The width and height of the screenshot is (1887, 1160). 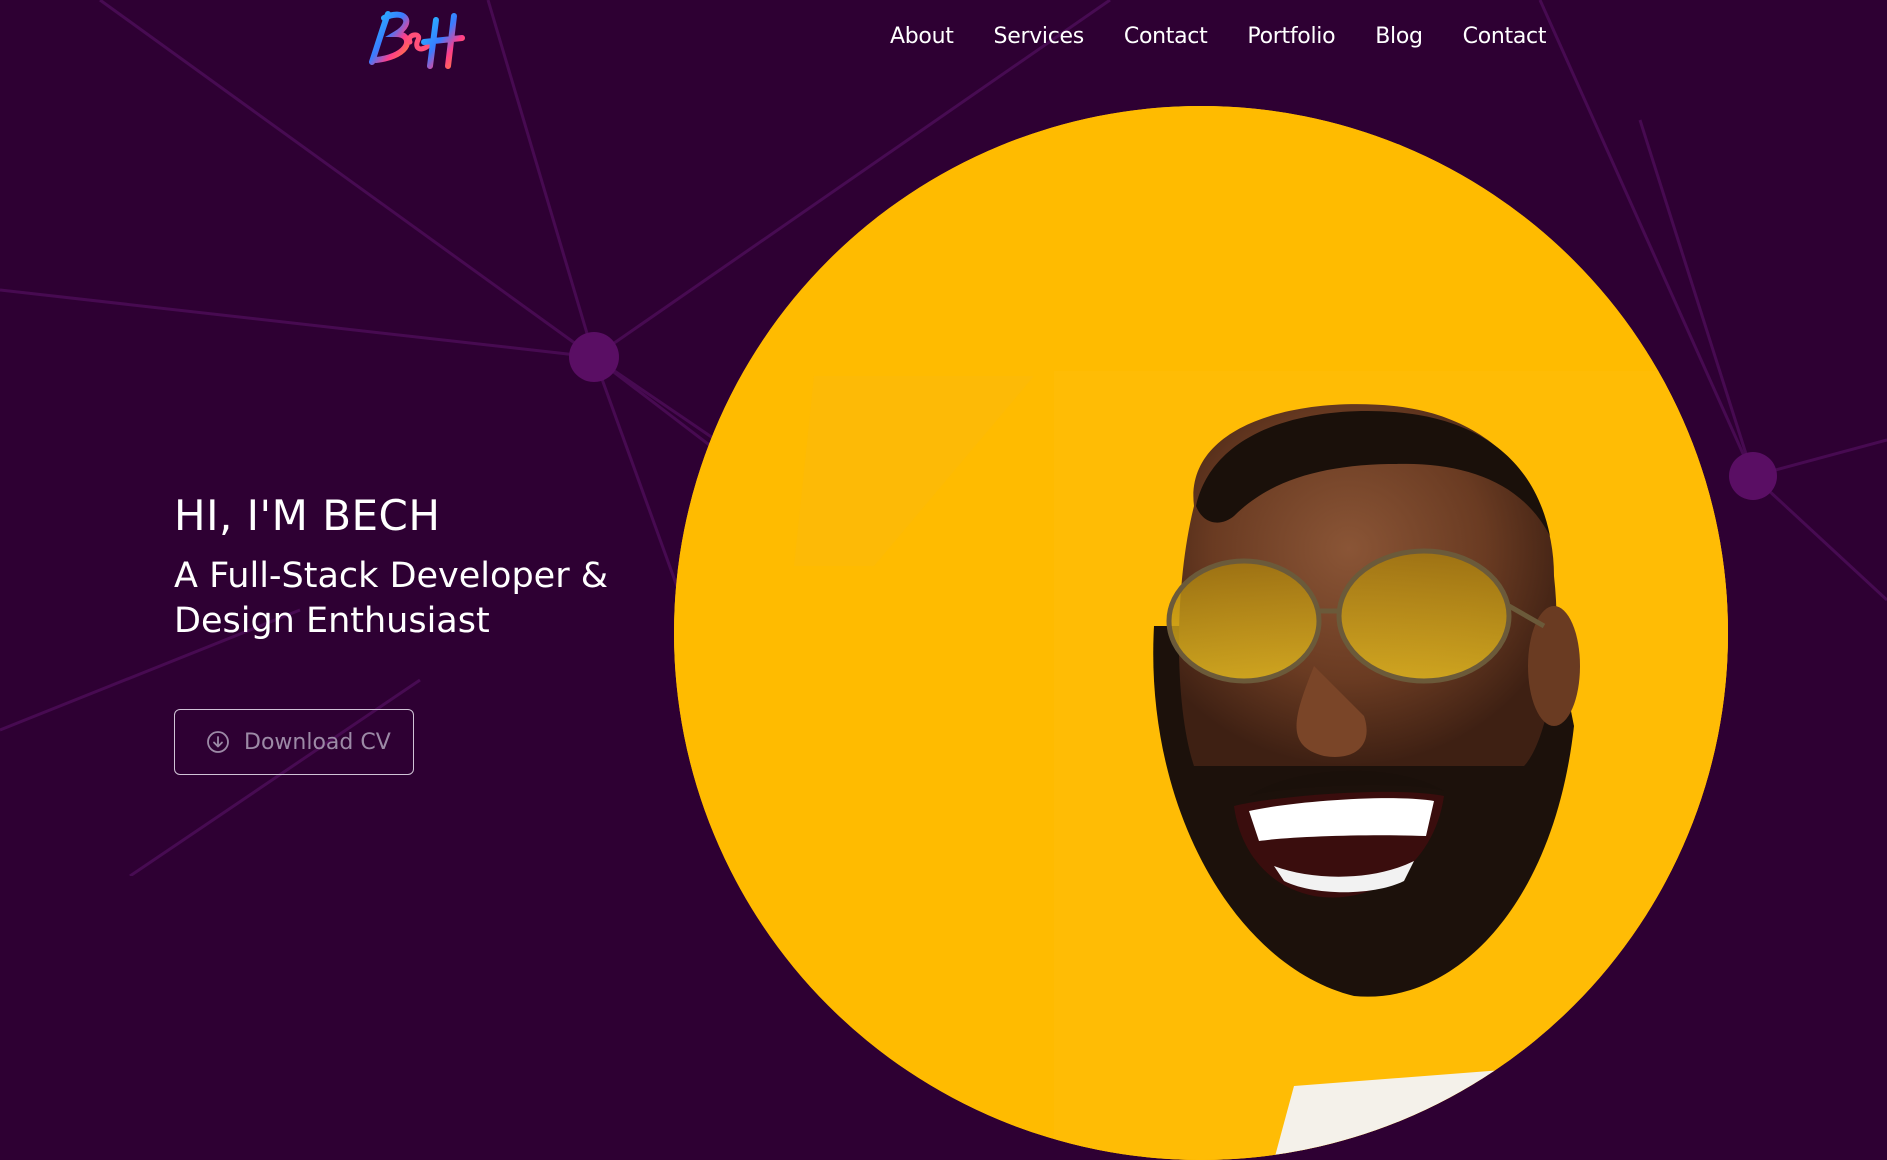 I want to click on download-cv-button: Download CV, so click(x=294, y=742).